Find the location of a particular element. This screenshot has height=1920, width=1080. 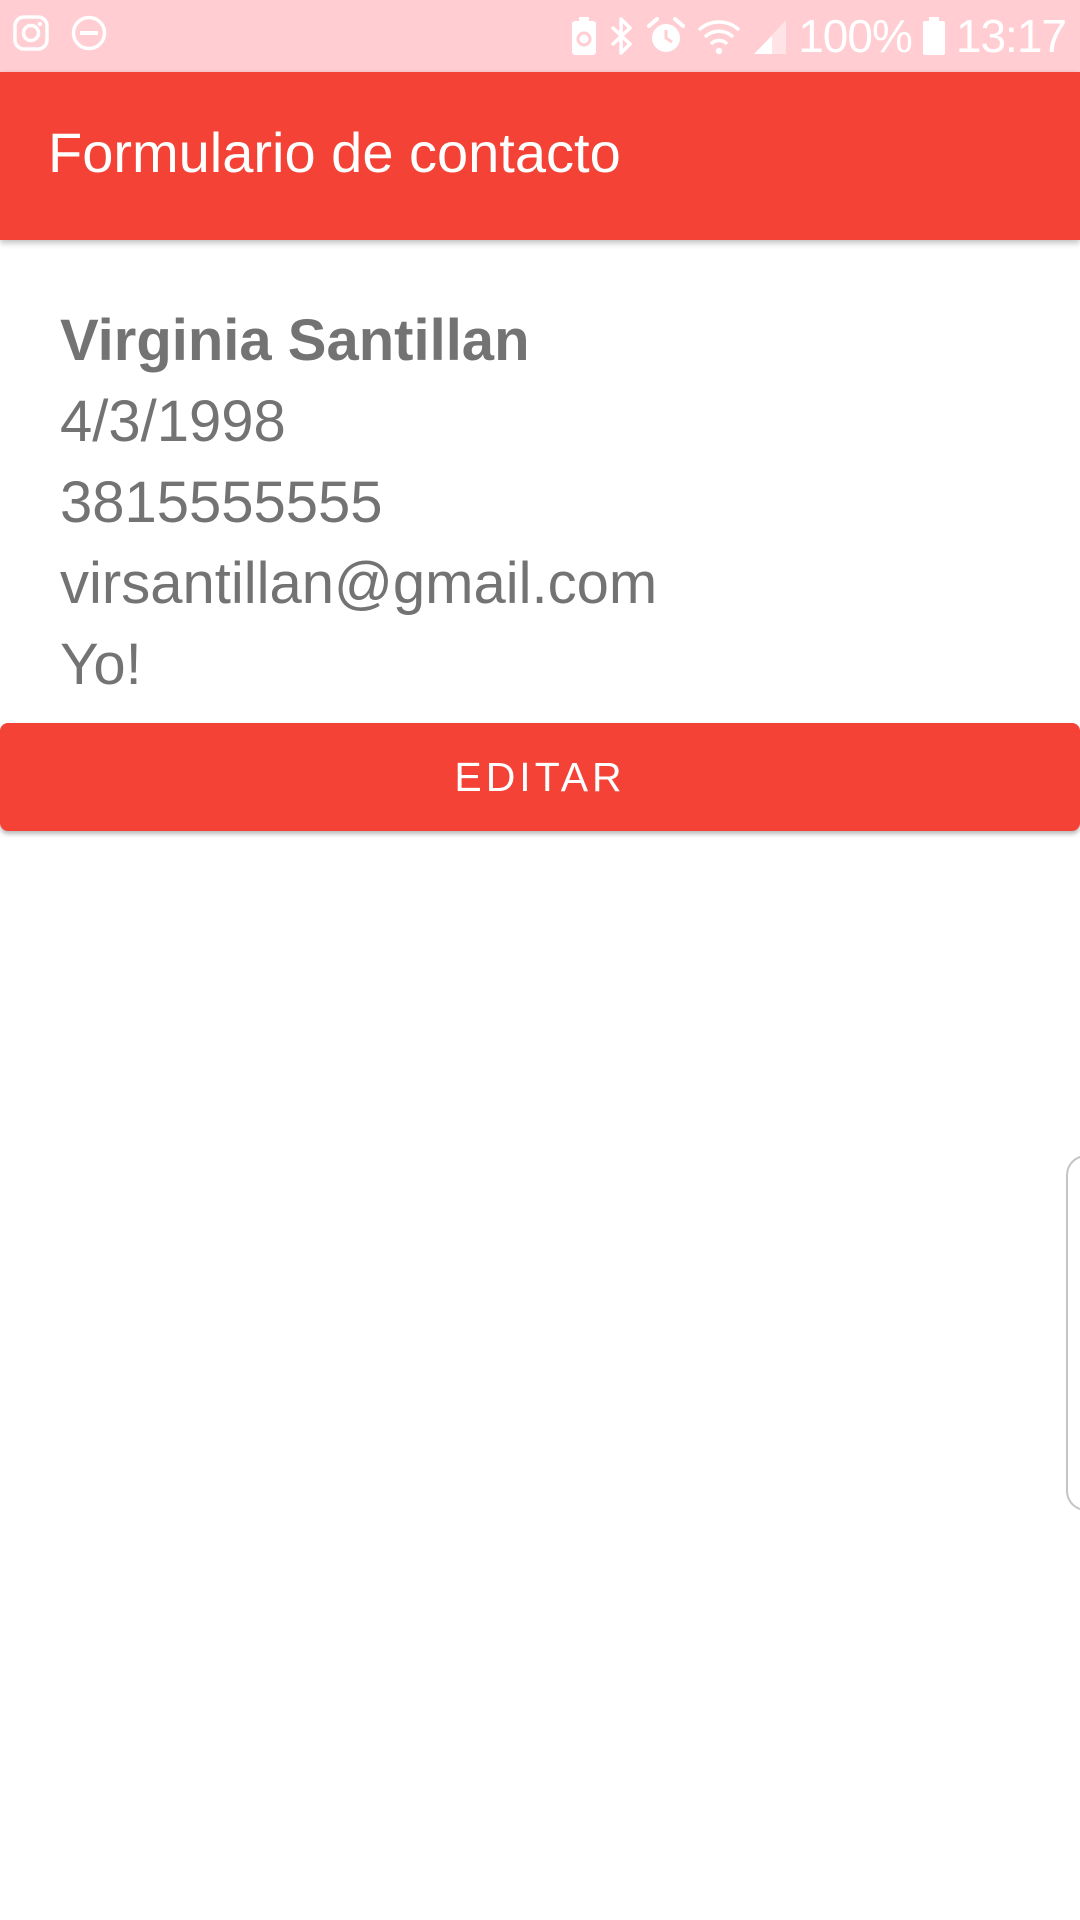

wifi-icon is located at coordinates (719, 37).